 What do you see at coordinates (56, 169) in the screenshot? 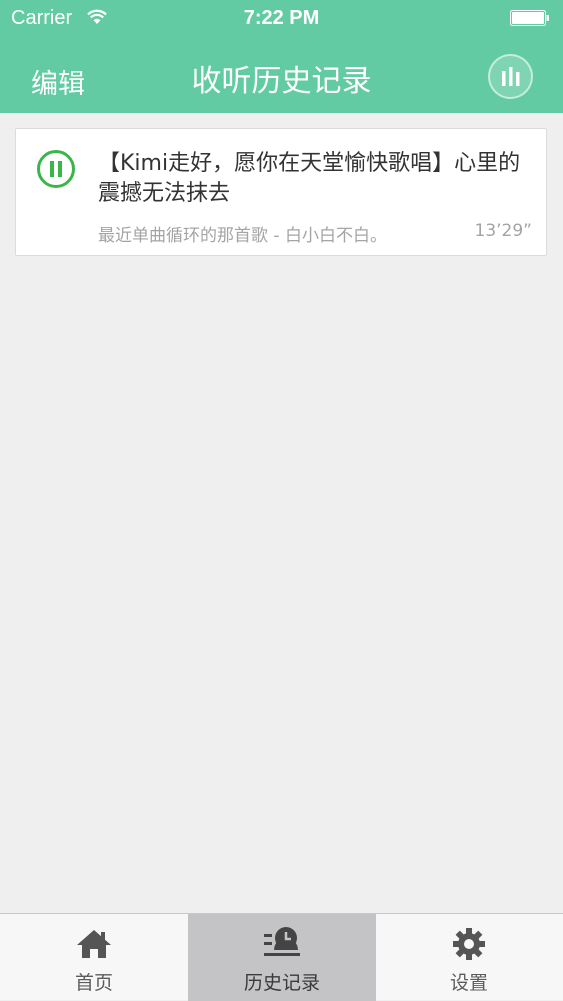
I see `pause-icon` at bounding box center [56, 169].